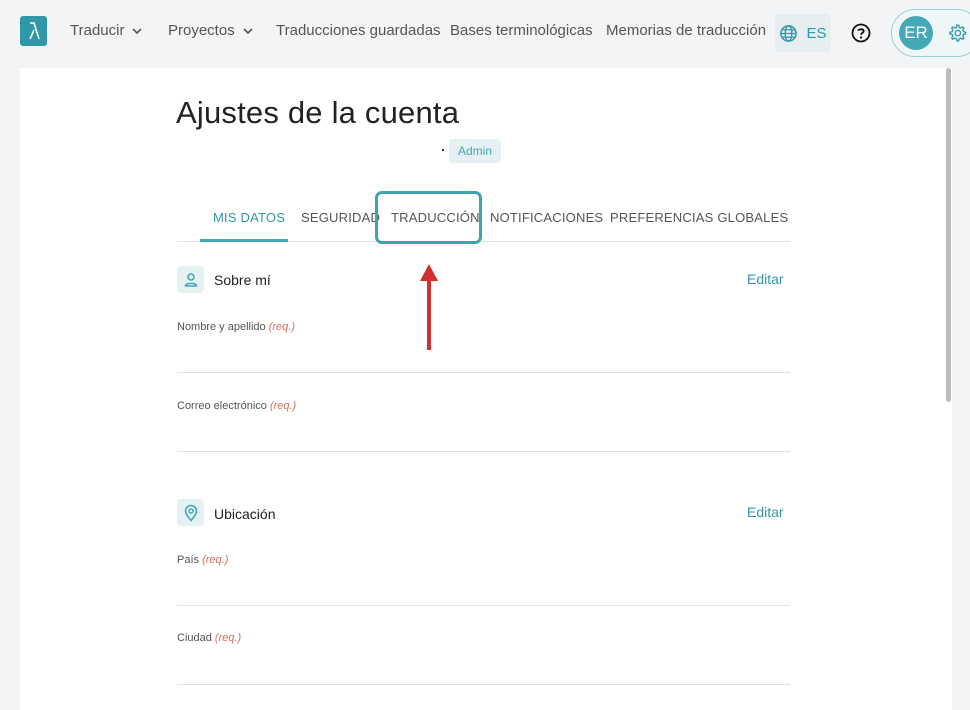 The image size is (970, 710). What do you see at coordinates (201, 30) in the screenshot?
I see `nav-projects-label: Proyectos` at bounding box center [201, 30].